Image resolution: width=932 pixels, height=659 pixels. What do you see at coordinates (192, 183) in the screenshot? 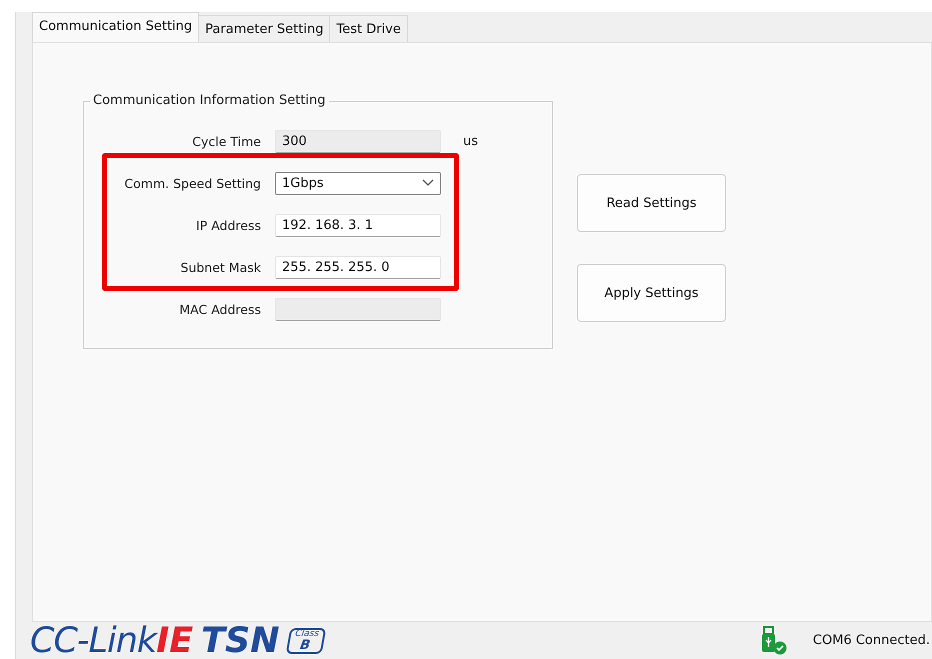
I see `field-label: Comm. Speed Setting` at bounding box center [192, 183].